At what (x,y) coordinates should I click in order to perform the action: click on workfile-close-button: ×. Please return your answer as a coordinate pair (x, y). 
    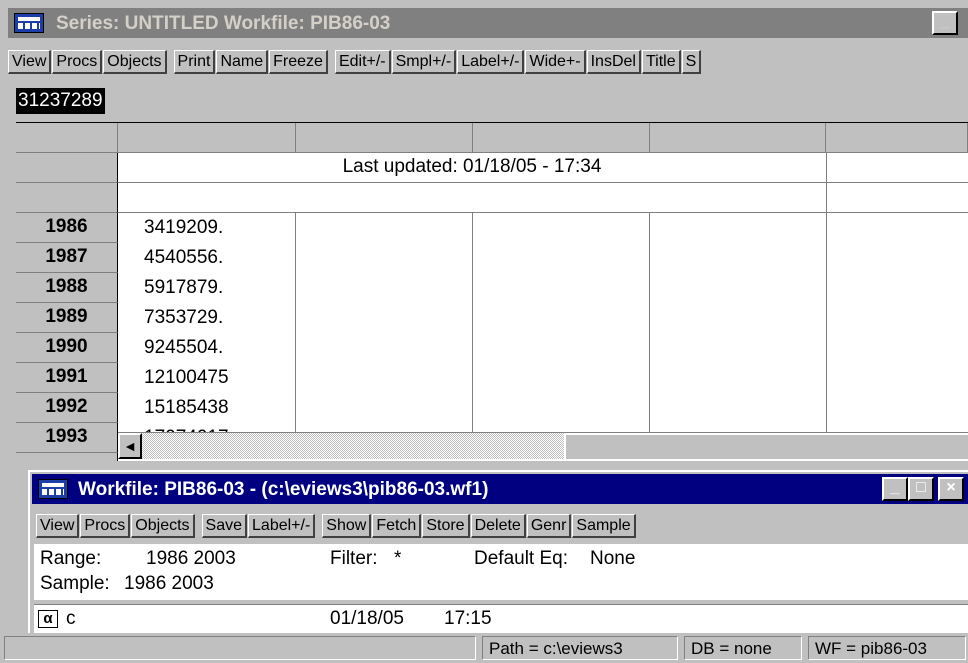
    Looking at the image, I should click on (951, 489).